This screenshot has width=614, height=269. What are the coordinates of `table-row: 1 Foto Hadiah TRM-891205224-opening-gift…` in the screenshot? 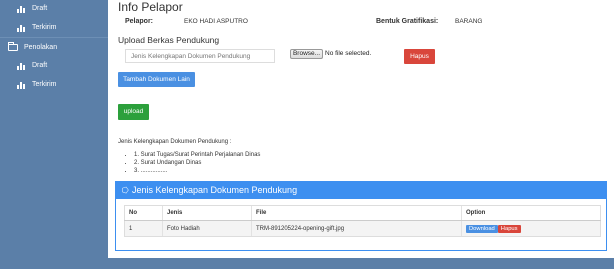 It's located at (362, 228).